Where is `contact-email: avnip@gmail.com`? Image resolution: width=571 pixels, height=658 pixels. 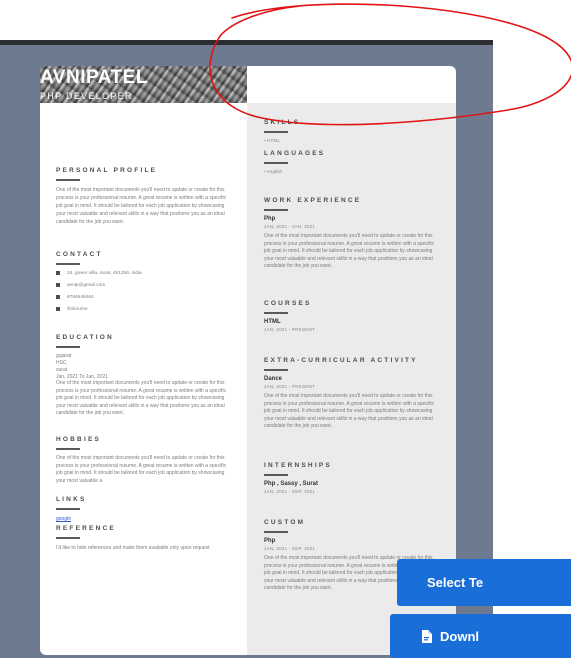
contact-email: avnip@gmail.com is located at coordinates (86, 285).